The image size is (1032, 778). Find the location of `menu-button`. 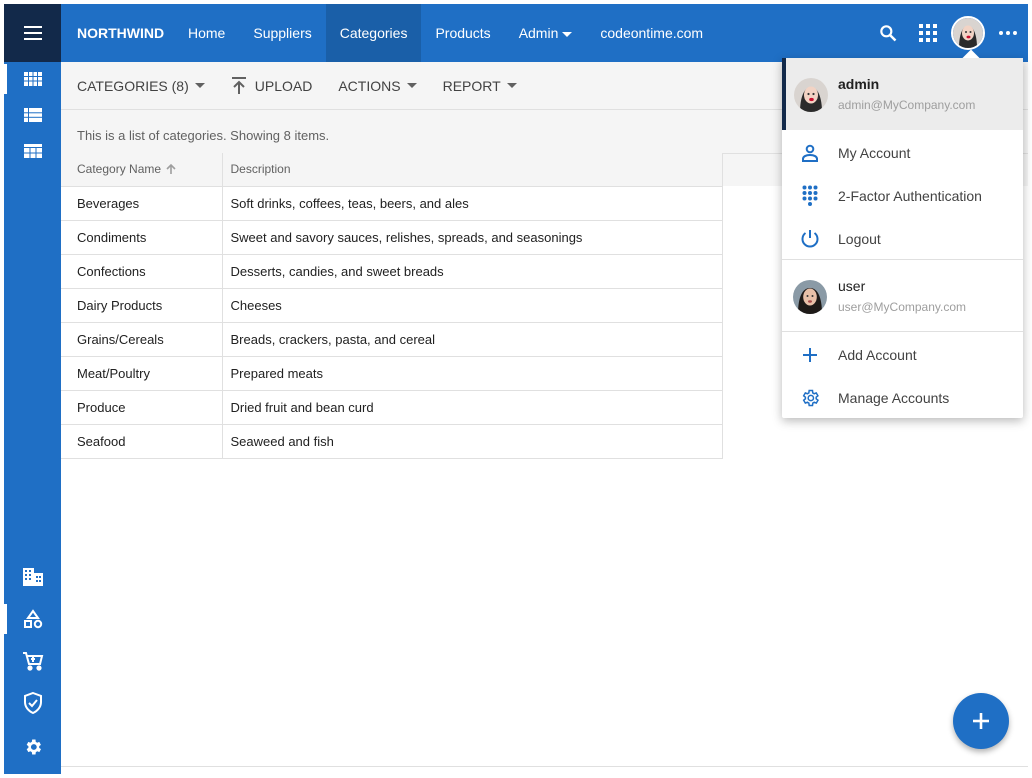

menu-button is located at coordinates (32, 33).